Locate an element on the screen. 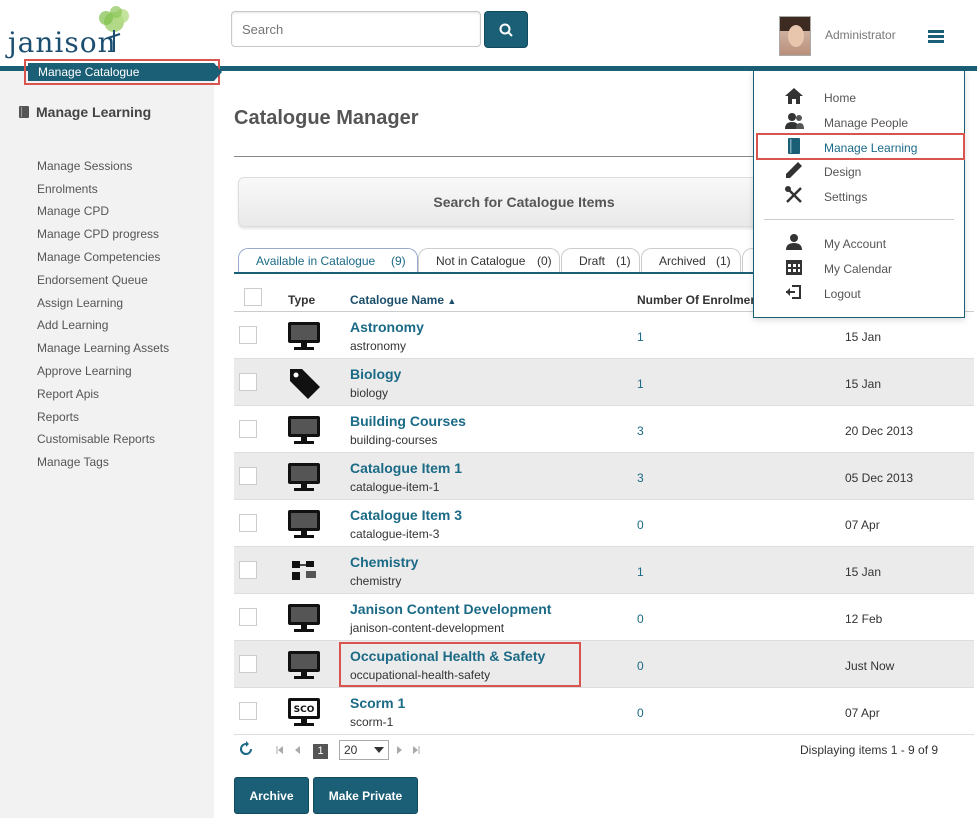 This screenshot has width=977, height=818. sidebar-item-reports: Reports is located at coordinates (58, 417).